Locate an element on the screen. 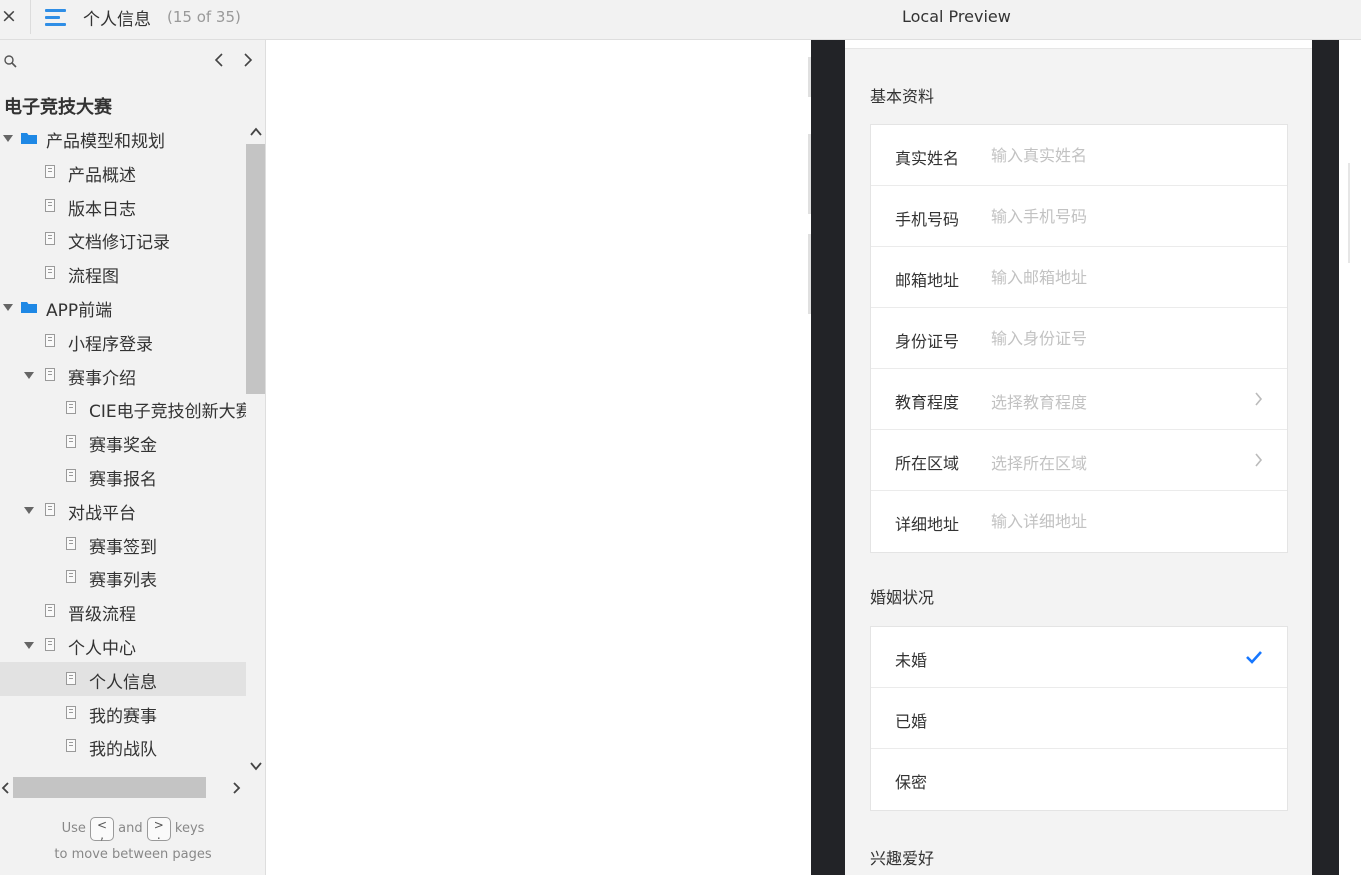  close-icon: × is located at coordinates (9, 17).